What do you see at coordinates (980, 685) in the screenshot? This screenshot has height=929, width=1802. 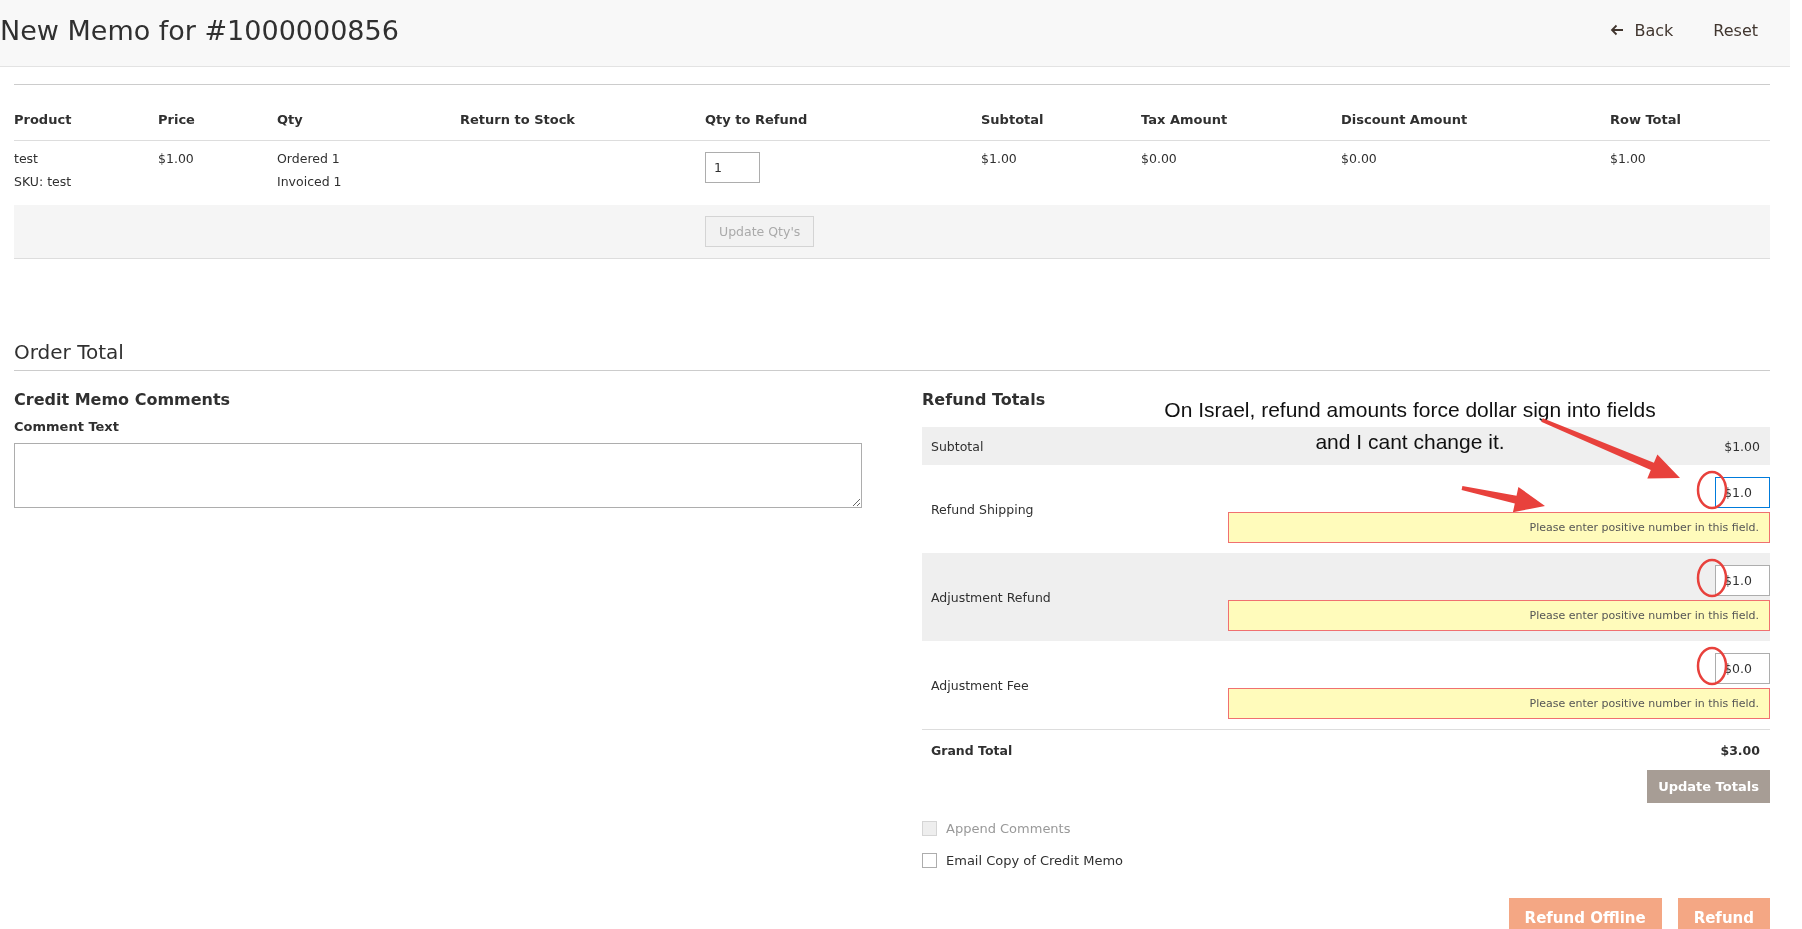 I see `totals-label: Adjustment Fee` at bounding box center [980, 685].